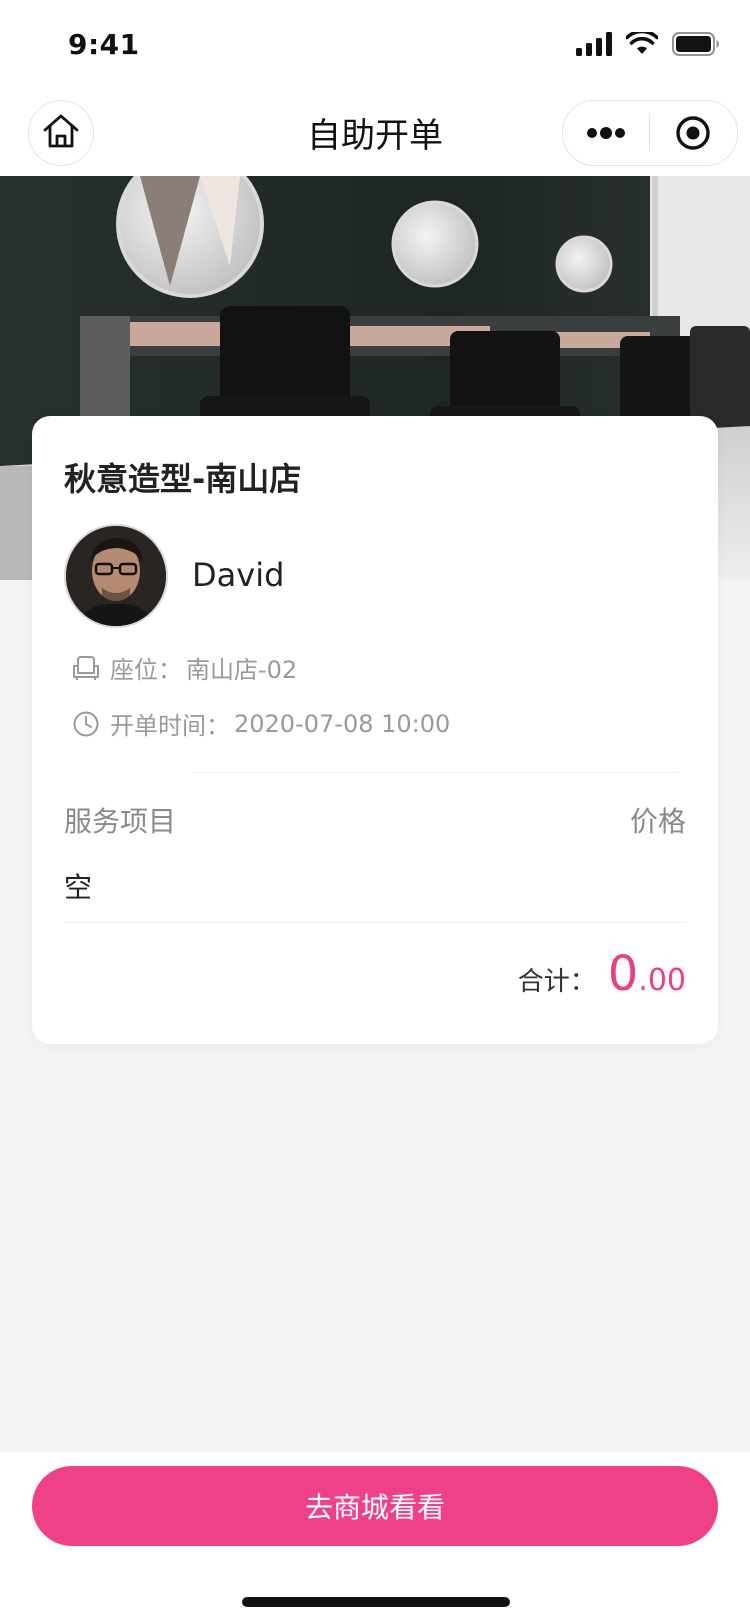 The height and width of the screenshot is (1624, 750). Describe the element at coordinates (623, 974) in the screenshot. I see `total-amount-integer: 0` at that location.